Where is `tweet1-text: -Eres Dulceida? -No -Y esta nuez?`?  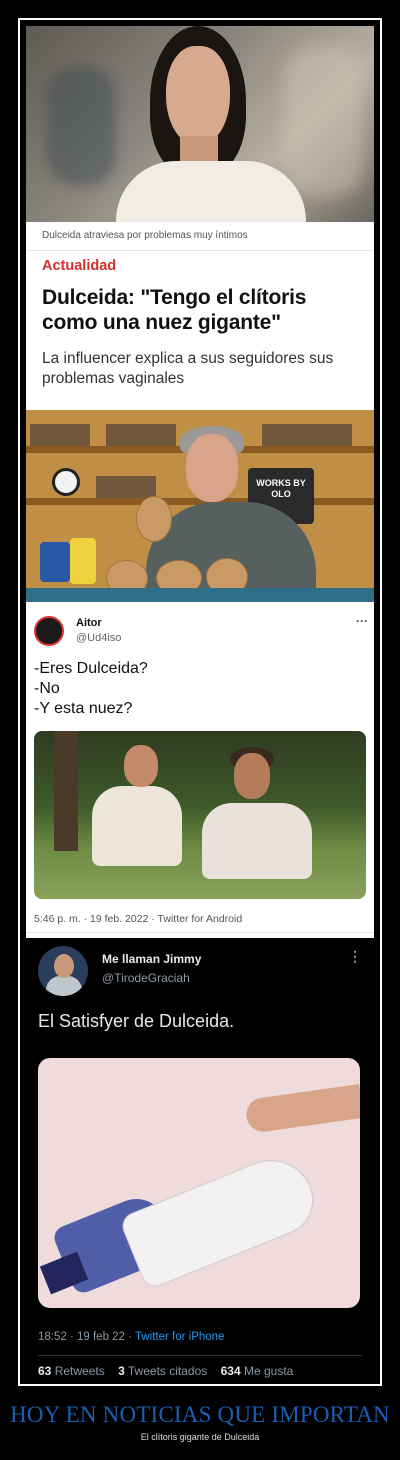 tweet1-text: -Eres Dulceida? -No -Y esta nuez? is located at coordinates (91, 689).